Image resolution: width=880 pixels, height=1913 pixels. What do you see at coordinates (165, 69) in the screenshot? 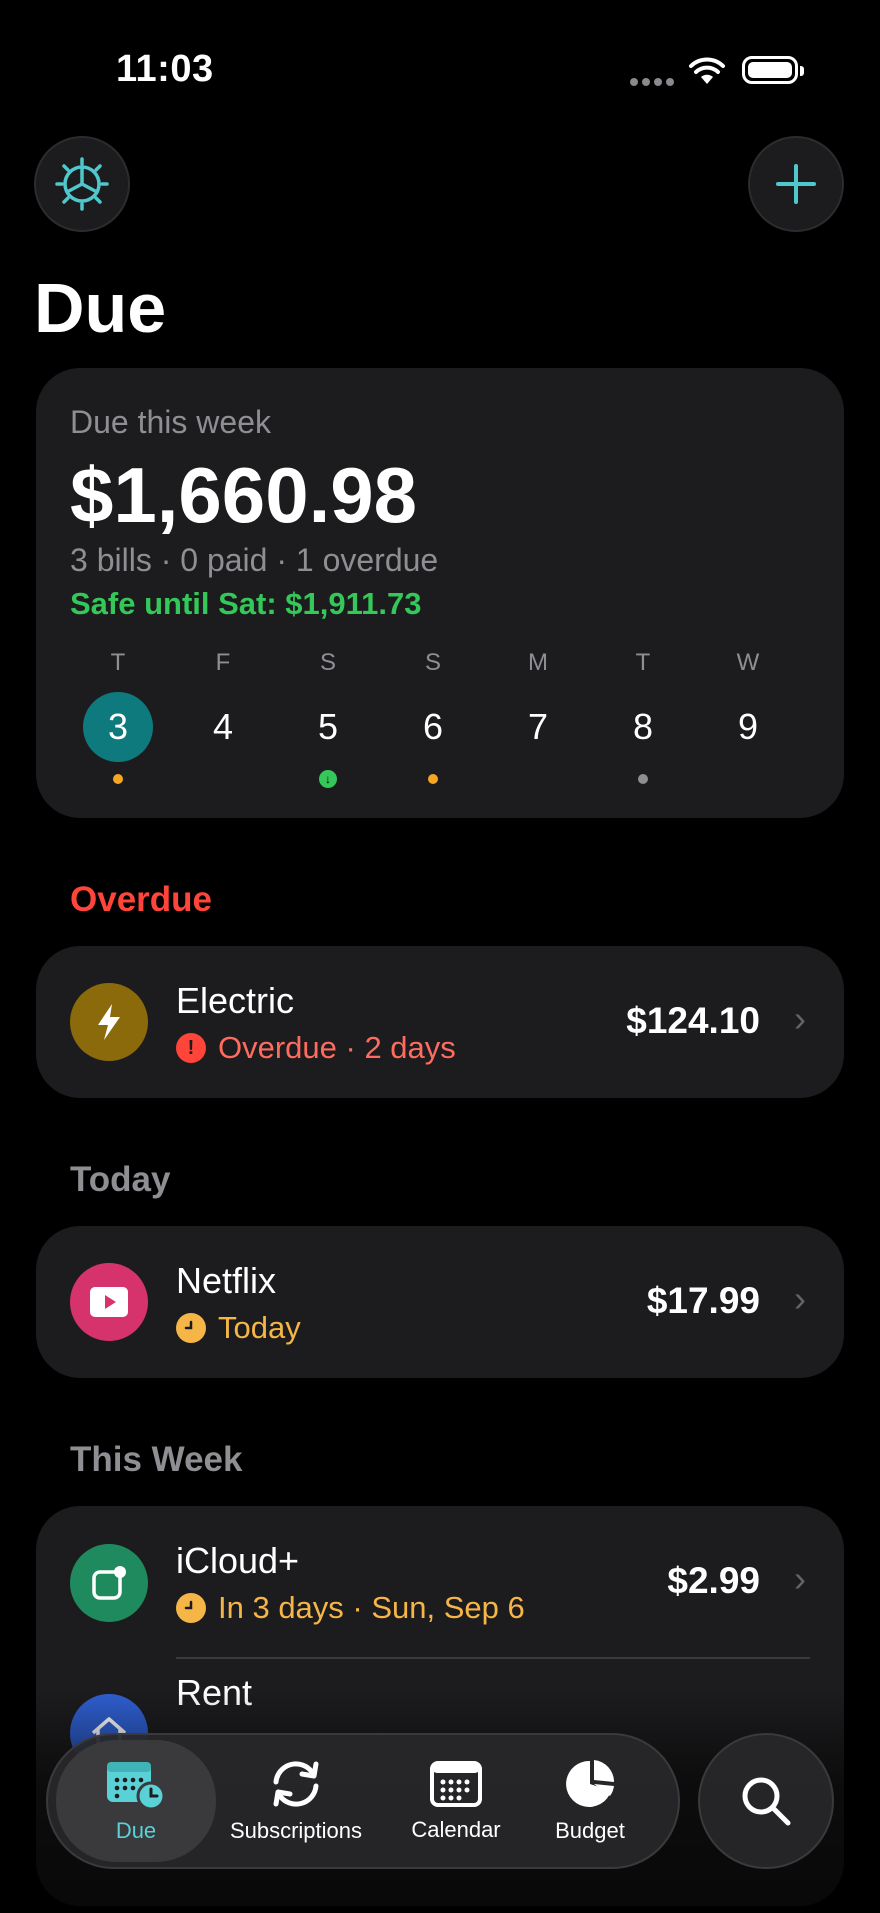
I see `status-time: 11:03` at bounding box center [165, 69].